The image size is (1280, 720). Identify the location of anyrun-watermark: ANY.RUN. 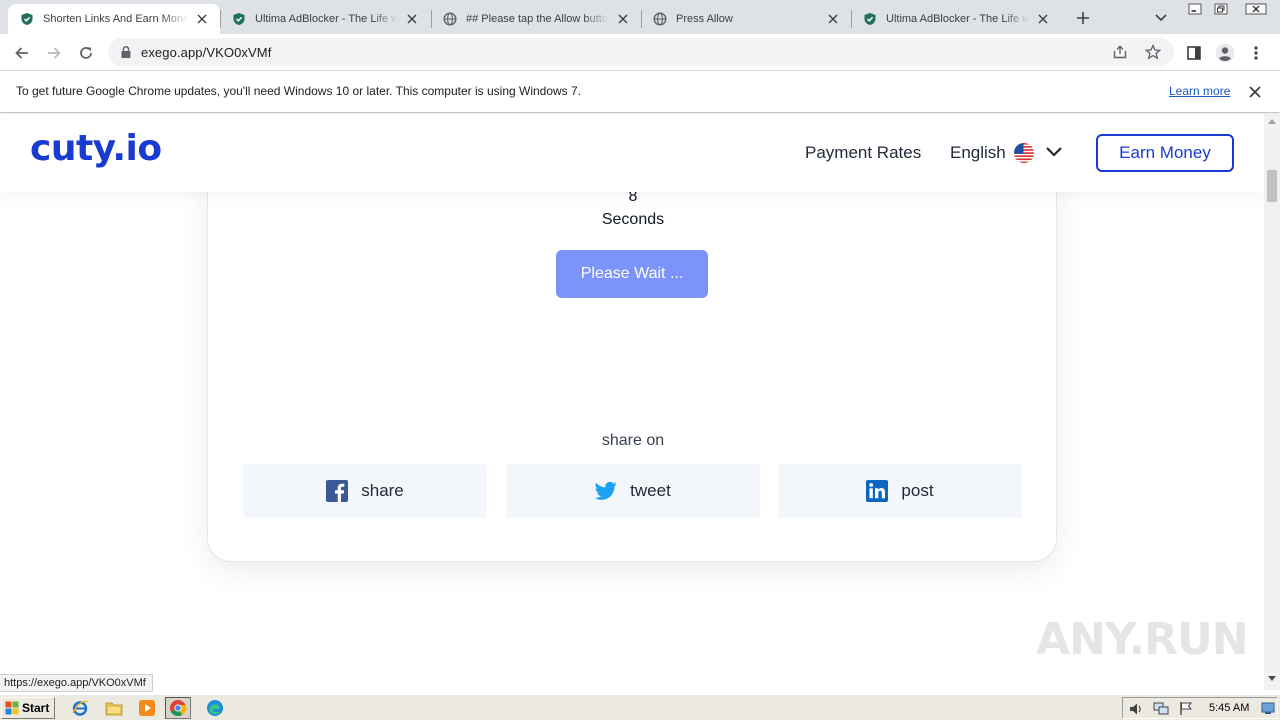
(1142, 639).